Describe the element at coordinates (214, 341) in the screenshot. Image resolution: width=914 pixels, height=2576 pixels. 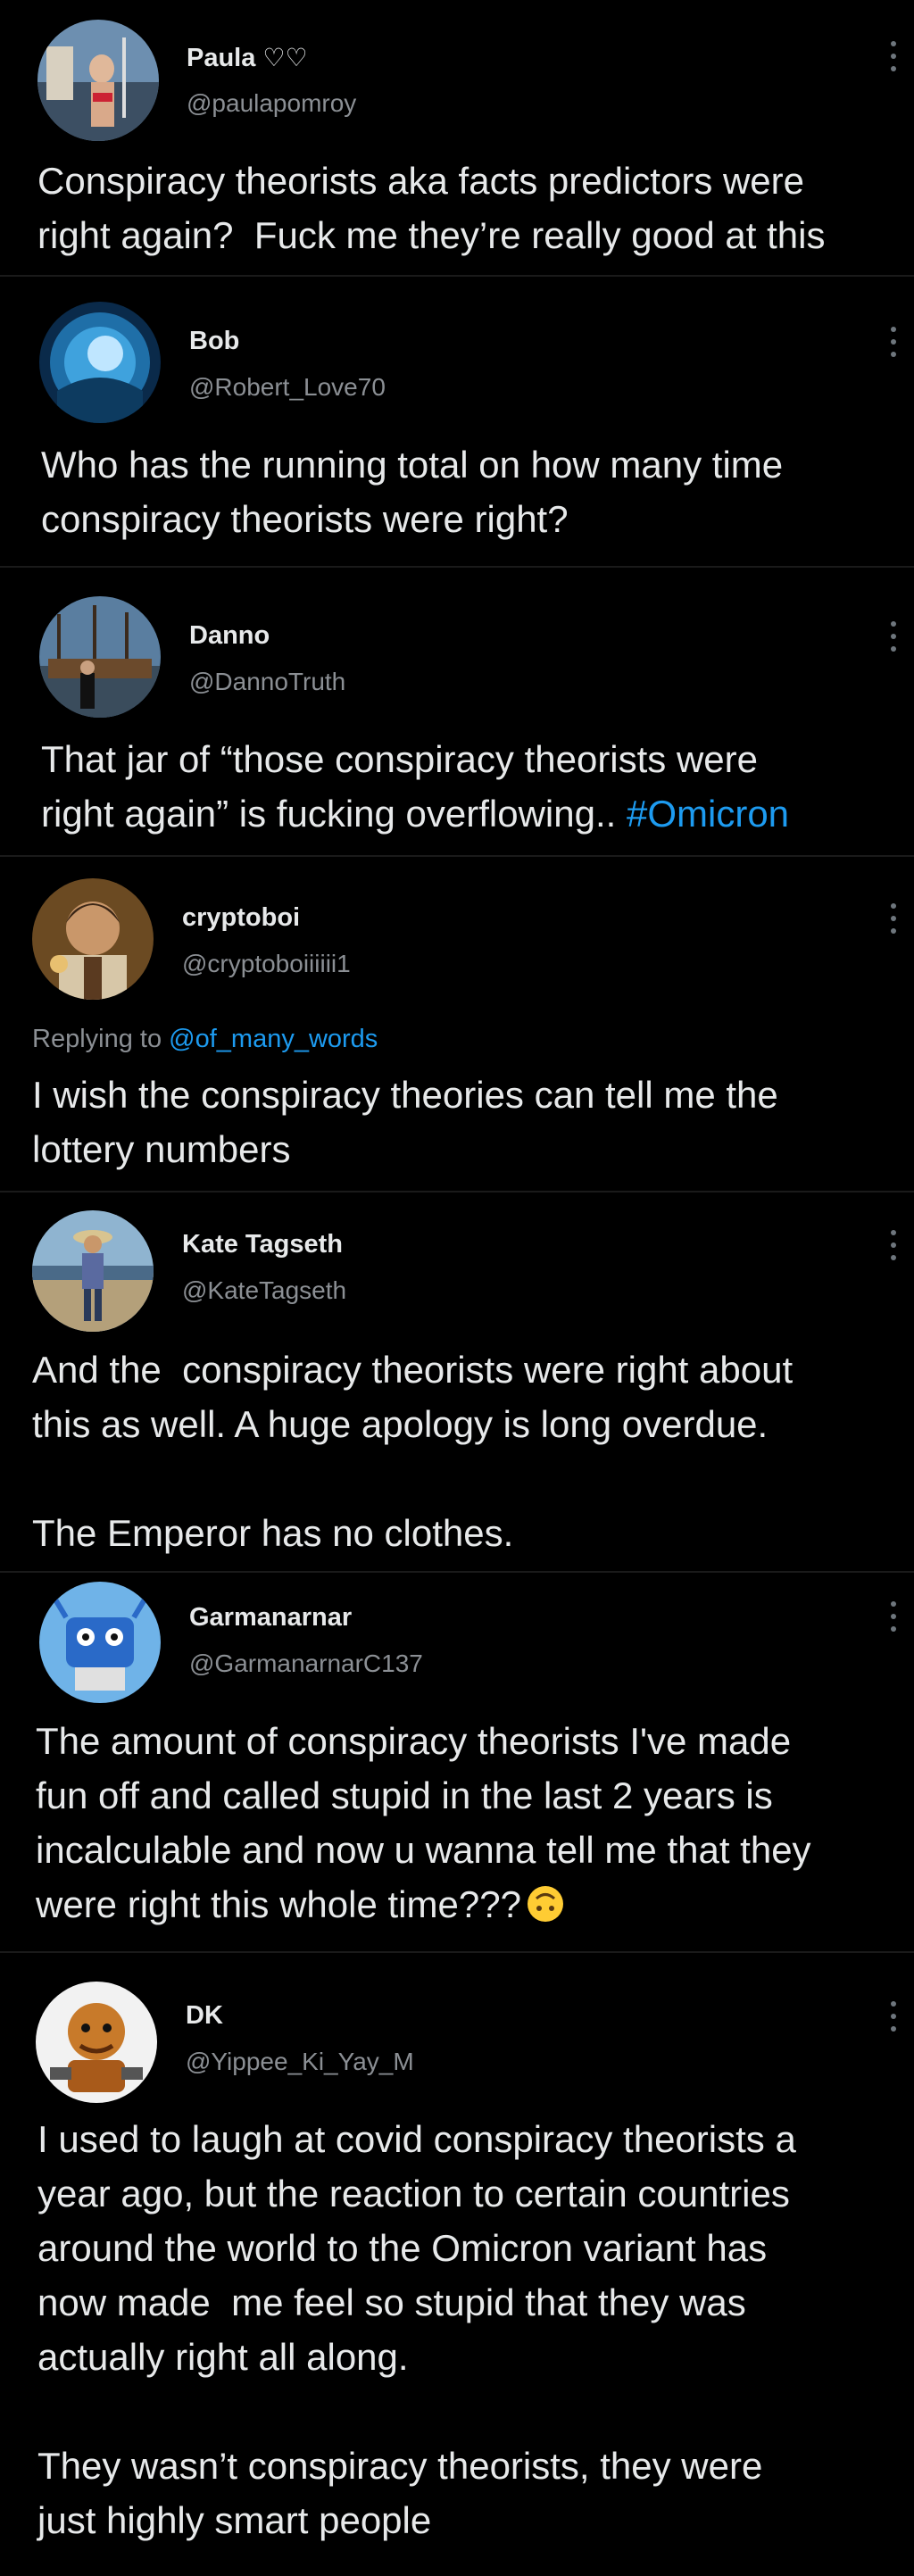
I see `display-name: Bob` at that location.